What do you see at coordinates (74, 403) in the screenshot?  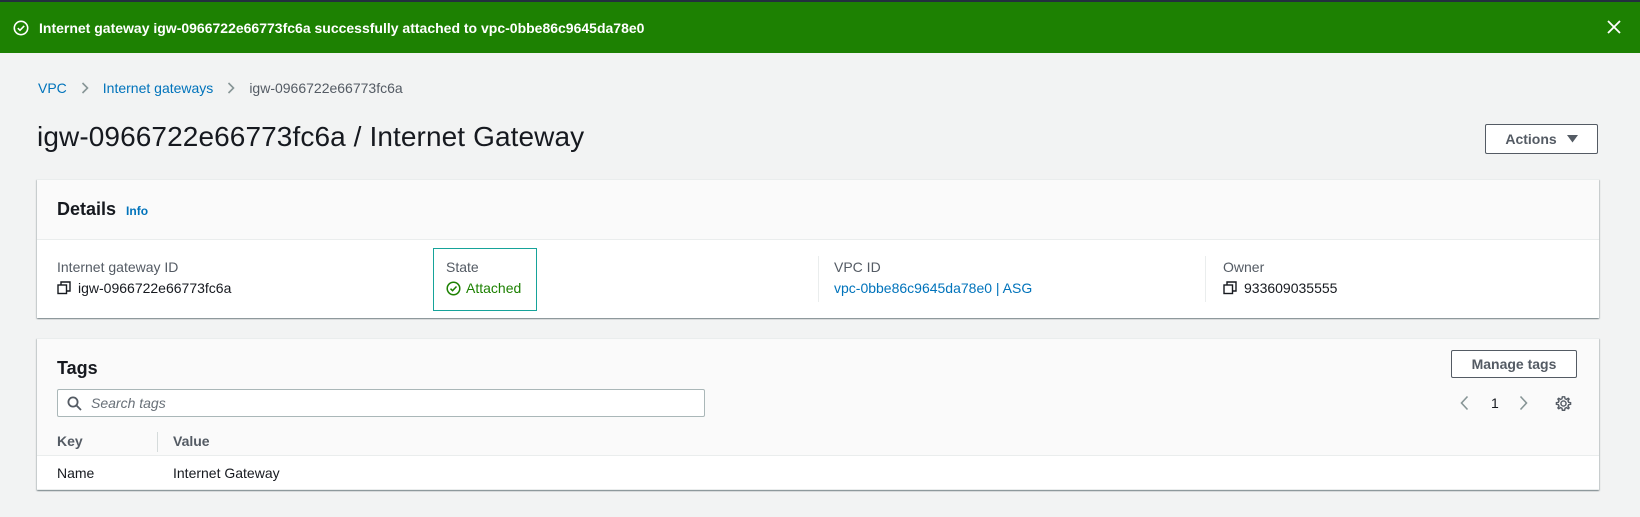 I see `search-icon` at bounding box center [74, 403].